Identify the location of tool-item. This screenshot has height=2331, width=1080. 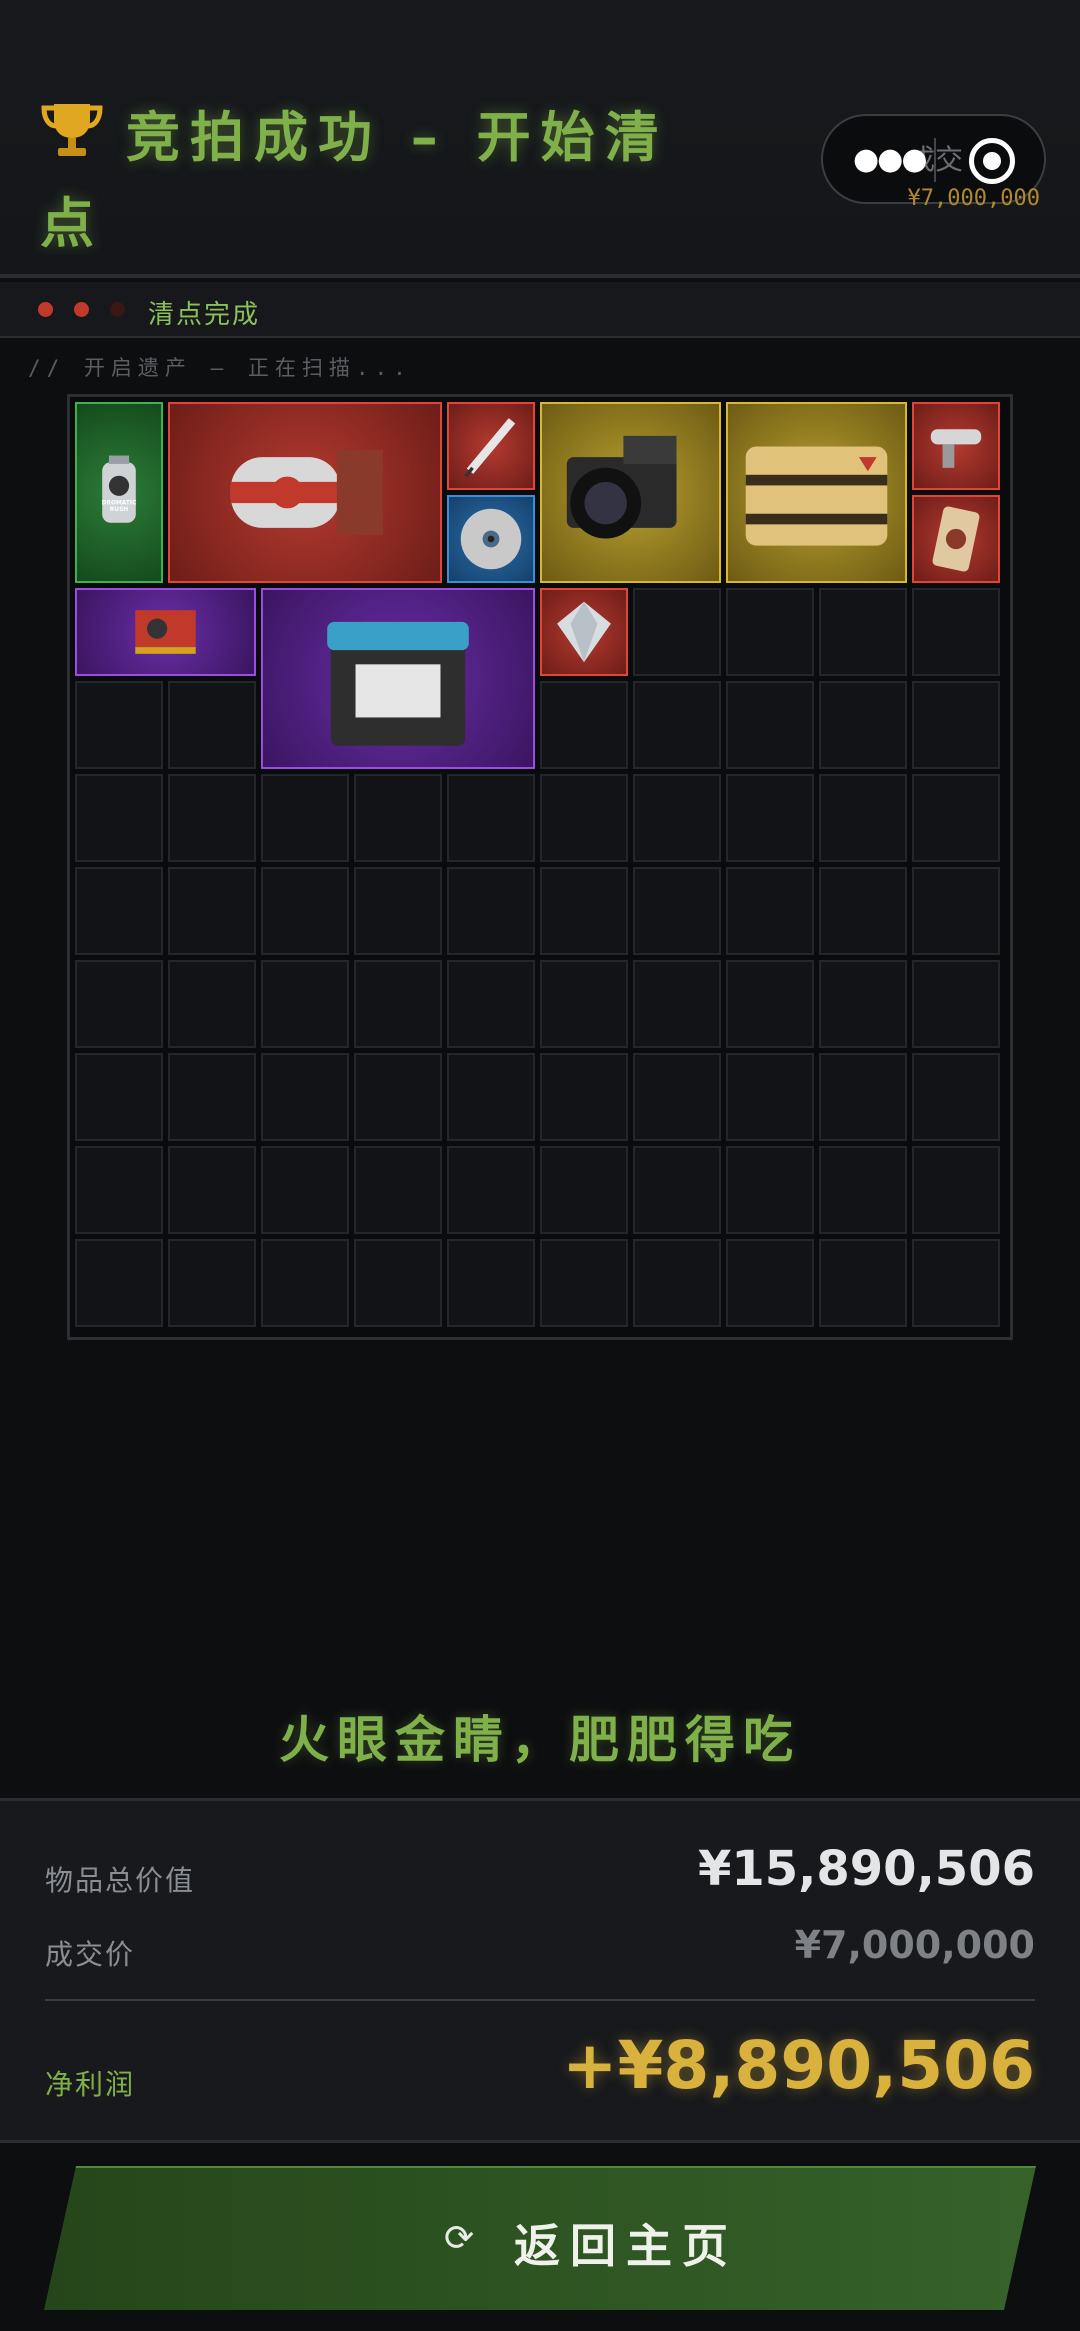
(956, 446).